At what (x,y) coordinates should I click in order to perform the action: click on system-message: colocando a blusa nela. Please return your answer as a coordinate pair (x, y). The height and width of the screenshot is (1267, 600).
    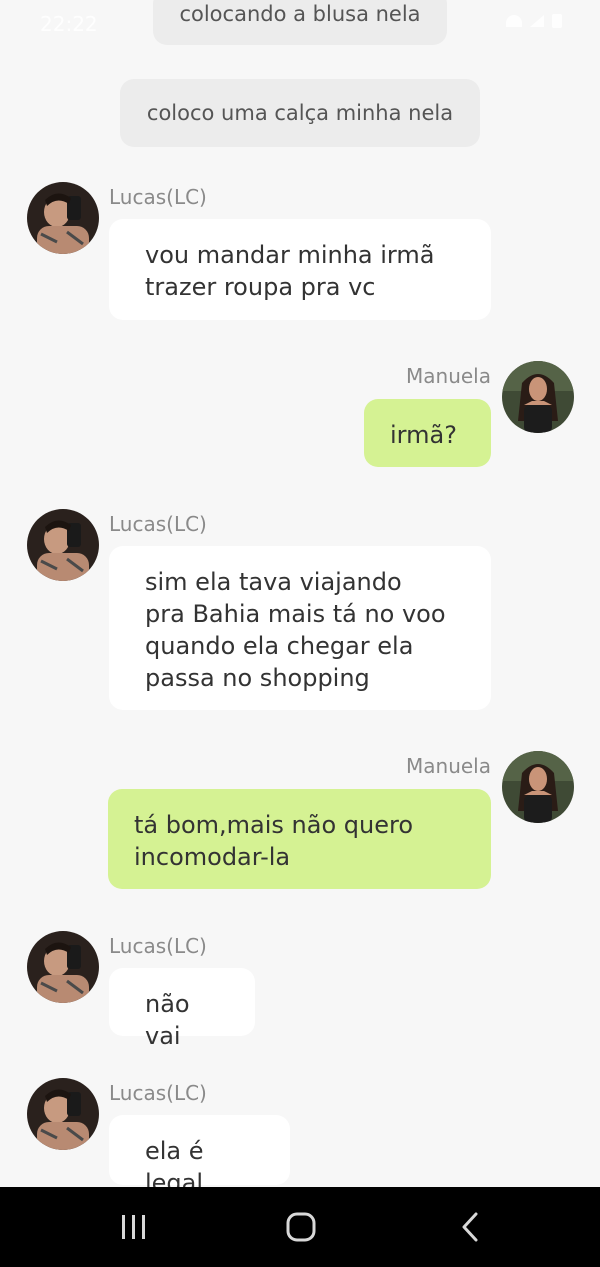
    Looking at the image, I should click on (300, 22).